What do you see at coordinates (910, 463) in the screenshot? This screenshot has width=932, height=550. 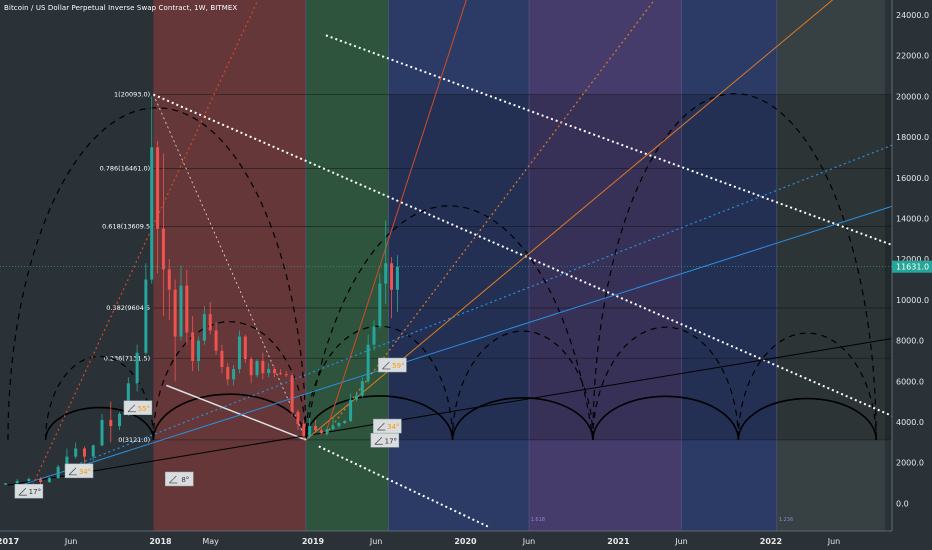 I see `price-tick-label: 2000.0` at bounding box center [910, 463].